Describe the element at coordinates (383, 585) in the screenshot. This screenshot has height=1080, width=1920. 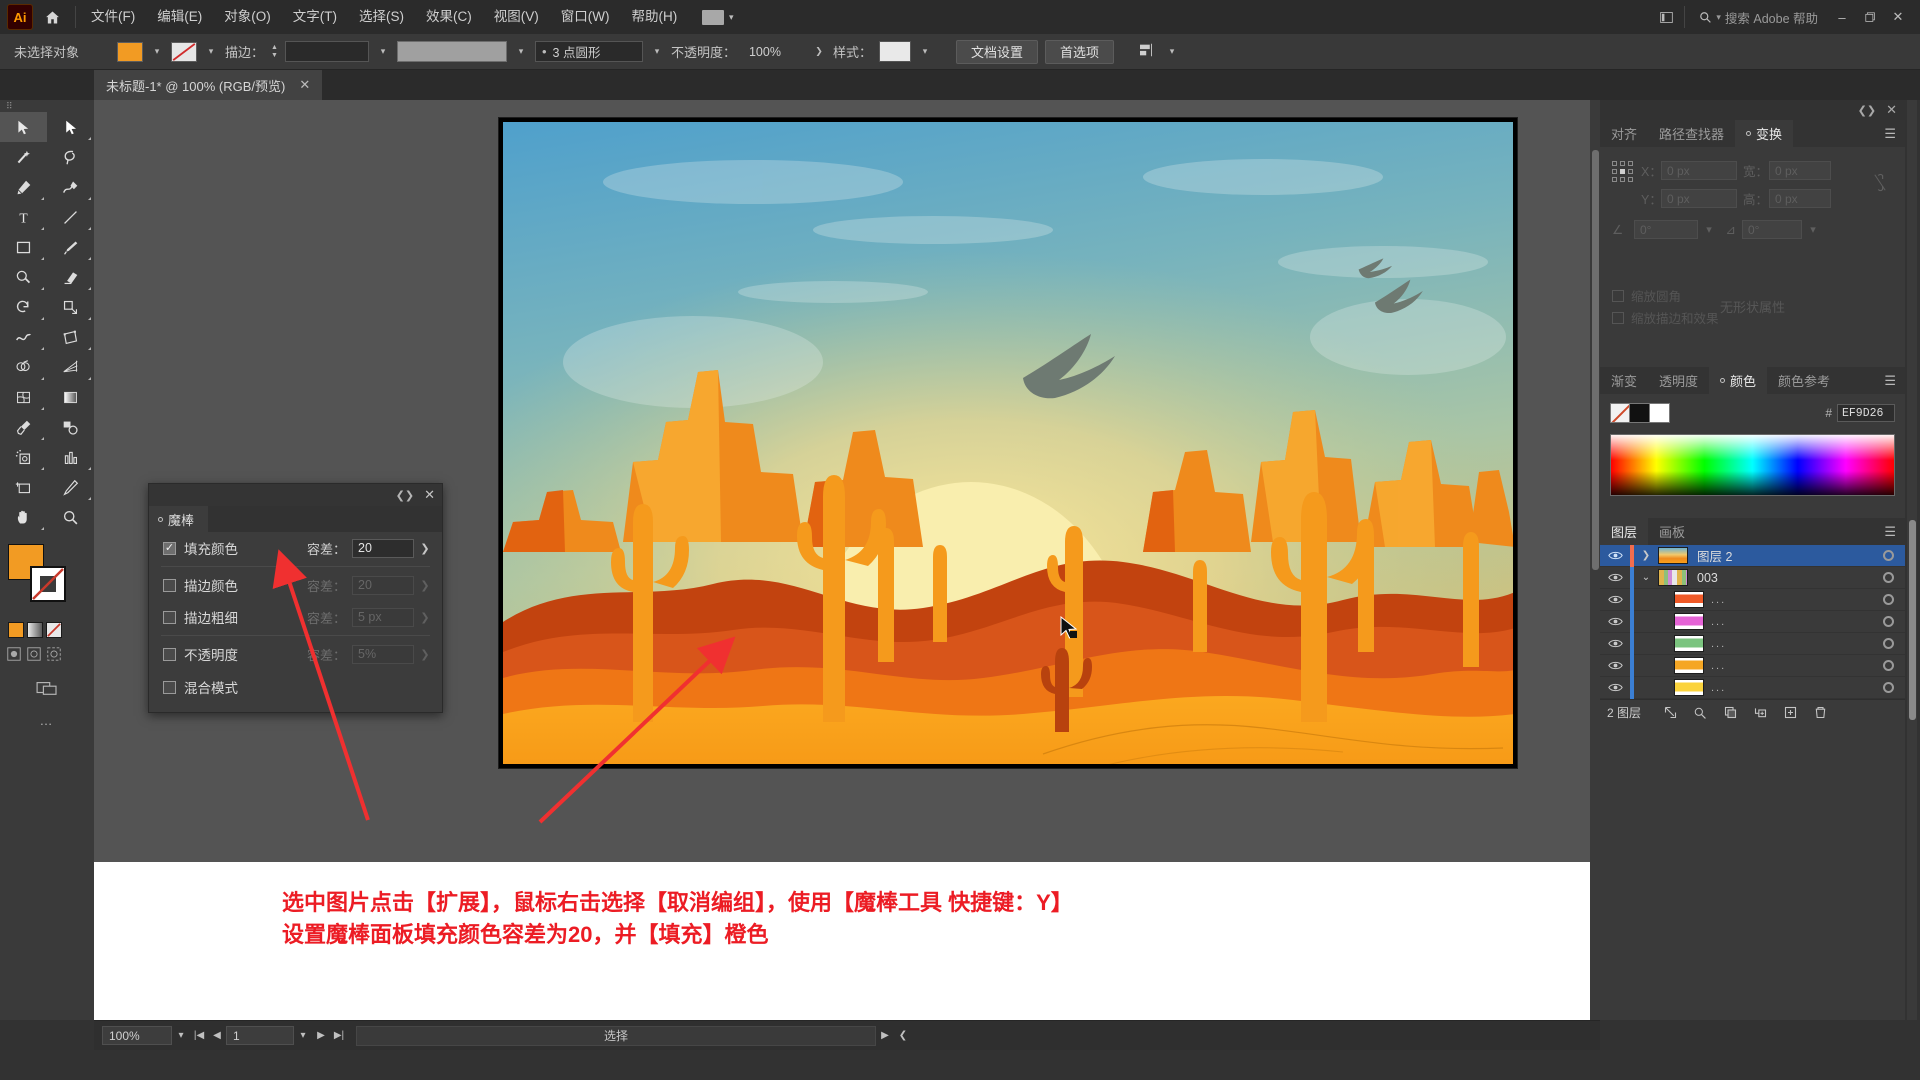
I see `input-tolerance-stroke-color: 20` at that location.